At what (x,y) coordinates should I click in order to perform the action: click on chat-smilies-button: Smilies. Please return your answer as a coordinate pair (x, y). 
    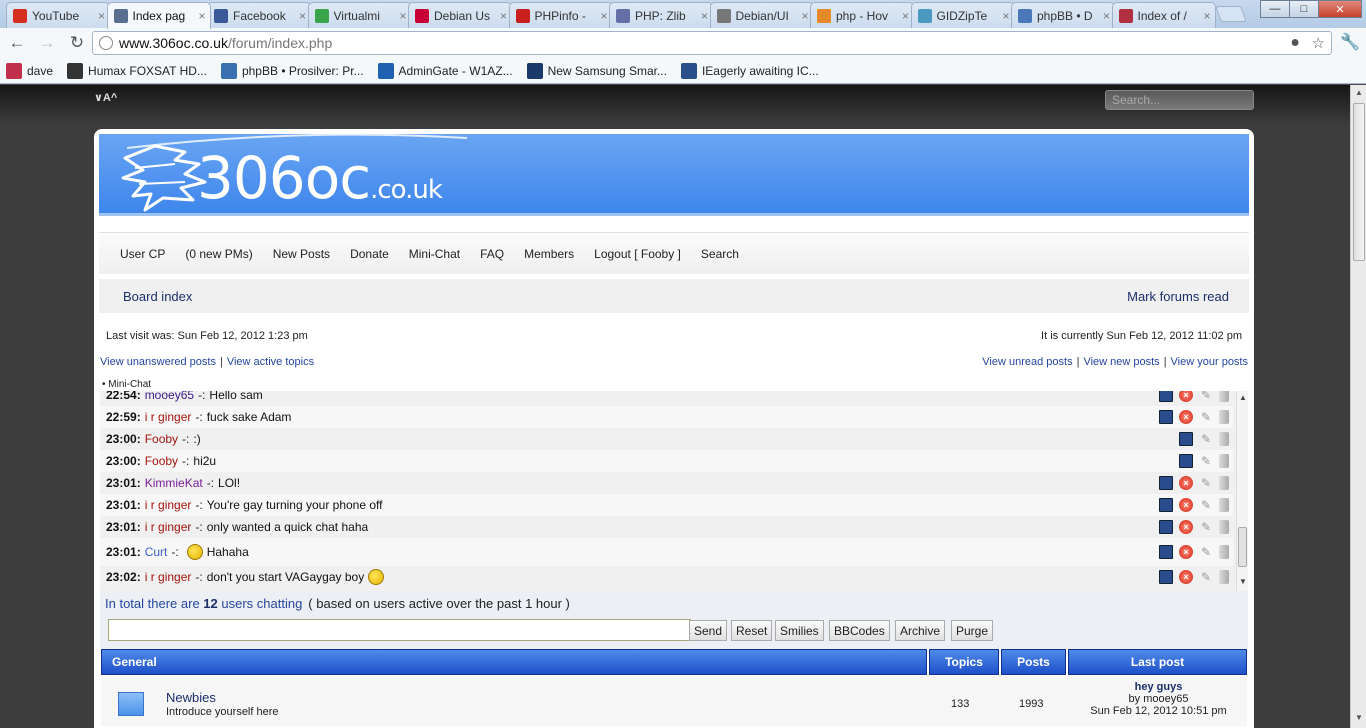
    Looking at the image, I should click on (799, 630).